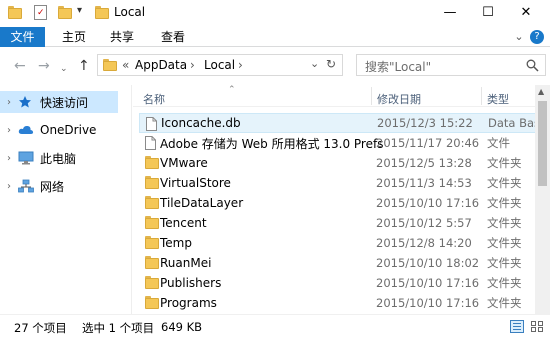 The height and width of the screenshot is (338, 550). Describe the element at coordinates (339, 303) in the screenshot. I see `file-row: Programs 2015/10/10 17:16 文件夹` at that location.